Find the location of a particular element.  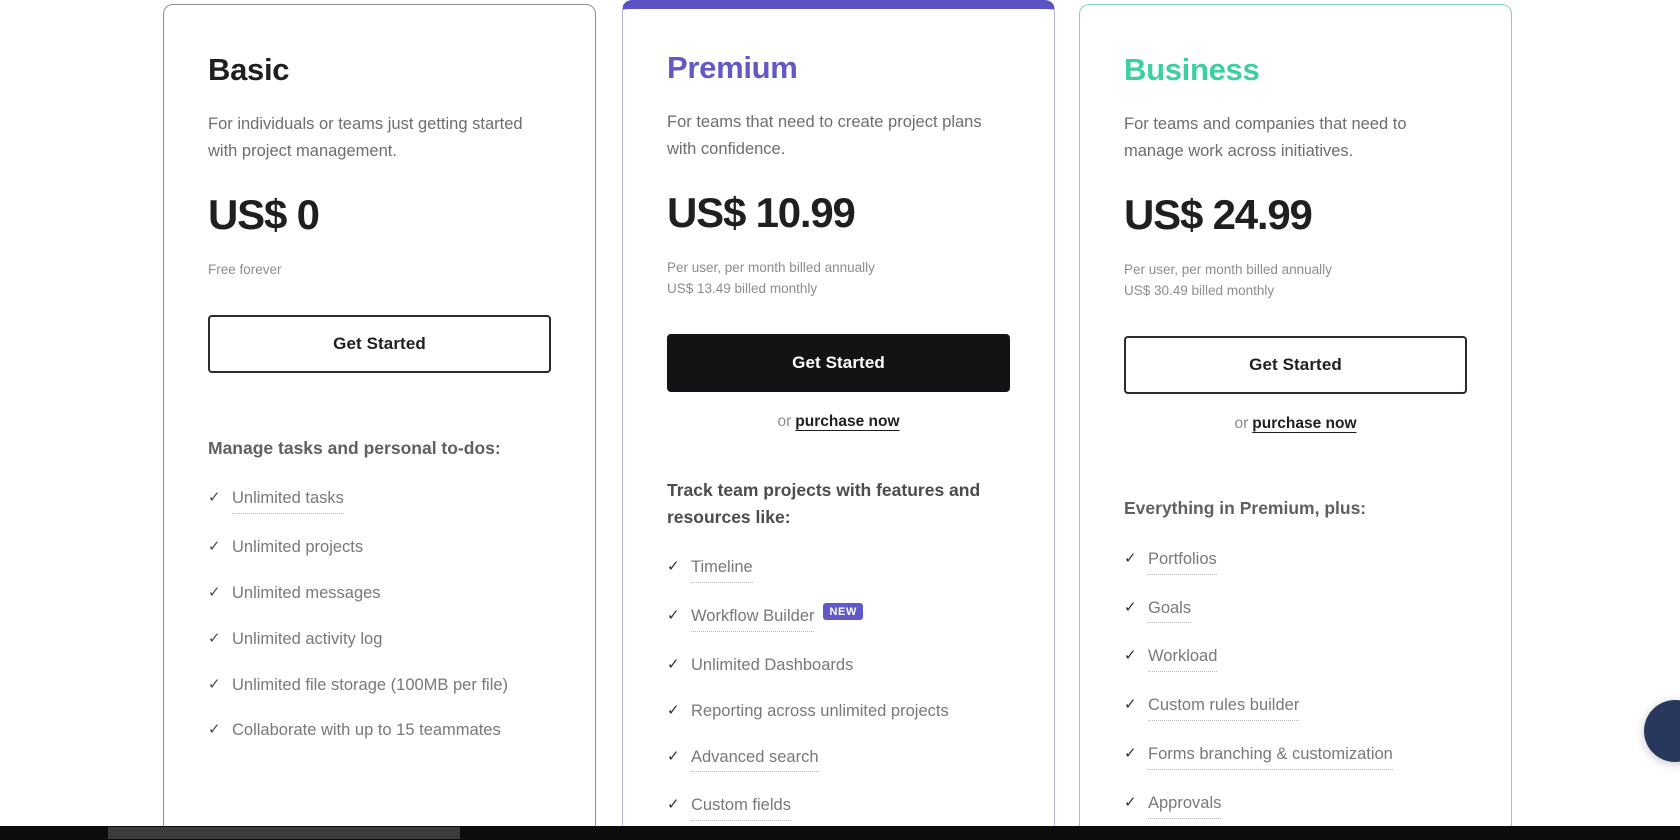

chat-bubble-icon is located at coordinates (1662, 731).